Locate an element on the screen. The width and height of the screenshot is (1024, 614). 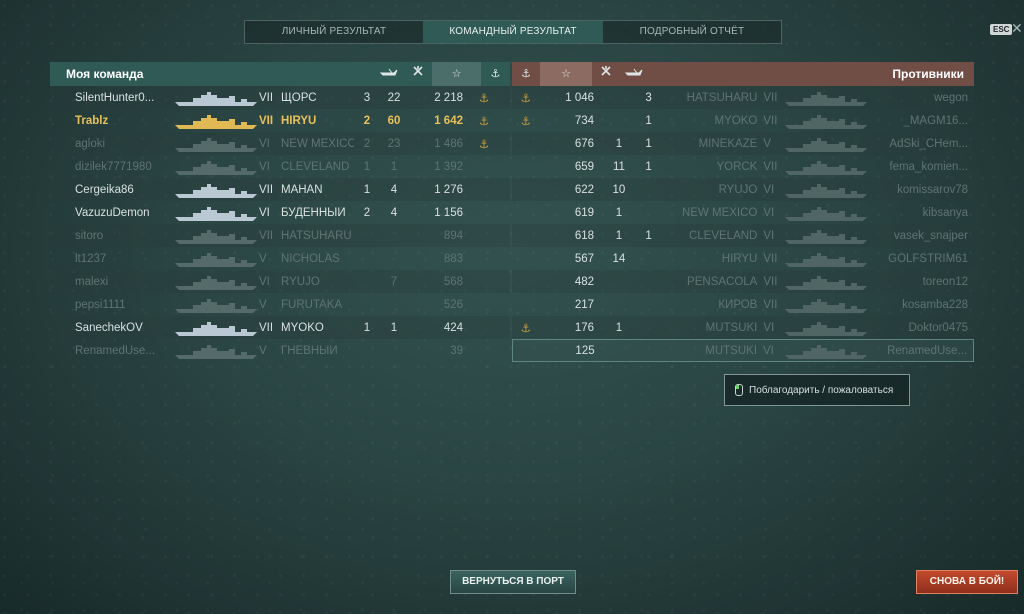
my-team-row: pepsi1111 V FURUTAKA 526 is located at coordinates (280, 304).